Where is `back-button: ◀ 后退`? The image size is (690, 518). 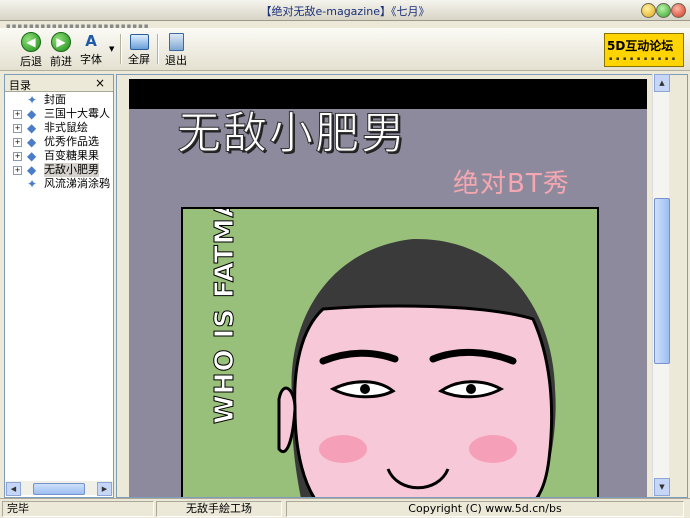 back-button: ◀ 后退 is located at coordinates (31, 49).